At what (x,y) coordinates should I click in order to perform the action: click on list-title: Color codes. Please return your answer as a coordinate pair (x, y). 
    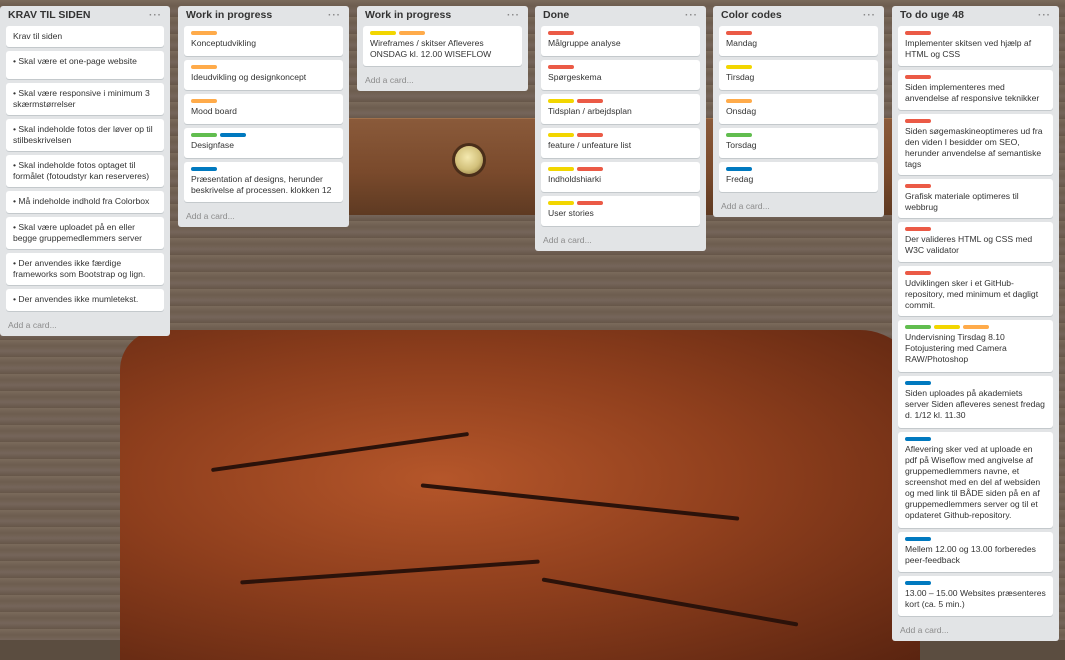
    Looking at the image, I should click on (751, 15).